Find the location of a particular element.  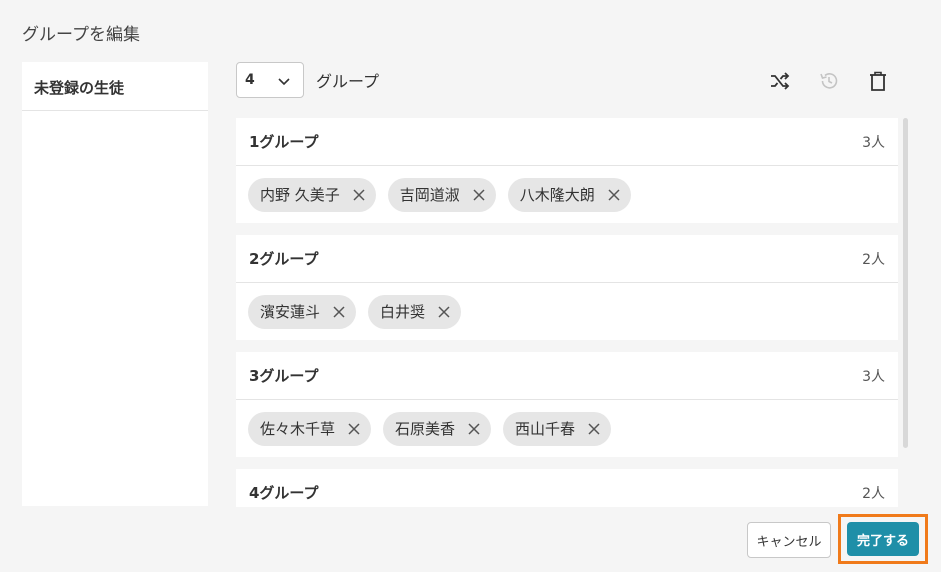

member-name: 西山千春 is located at coordinates (545, 429).